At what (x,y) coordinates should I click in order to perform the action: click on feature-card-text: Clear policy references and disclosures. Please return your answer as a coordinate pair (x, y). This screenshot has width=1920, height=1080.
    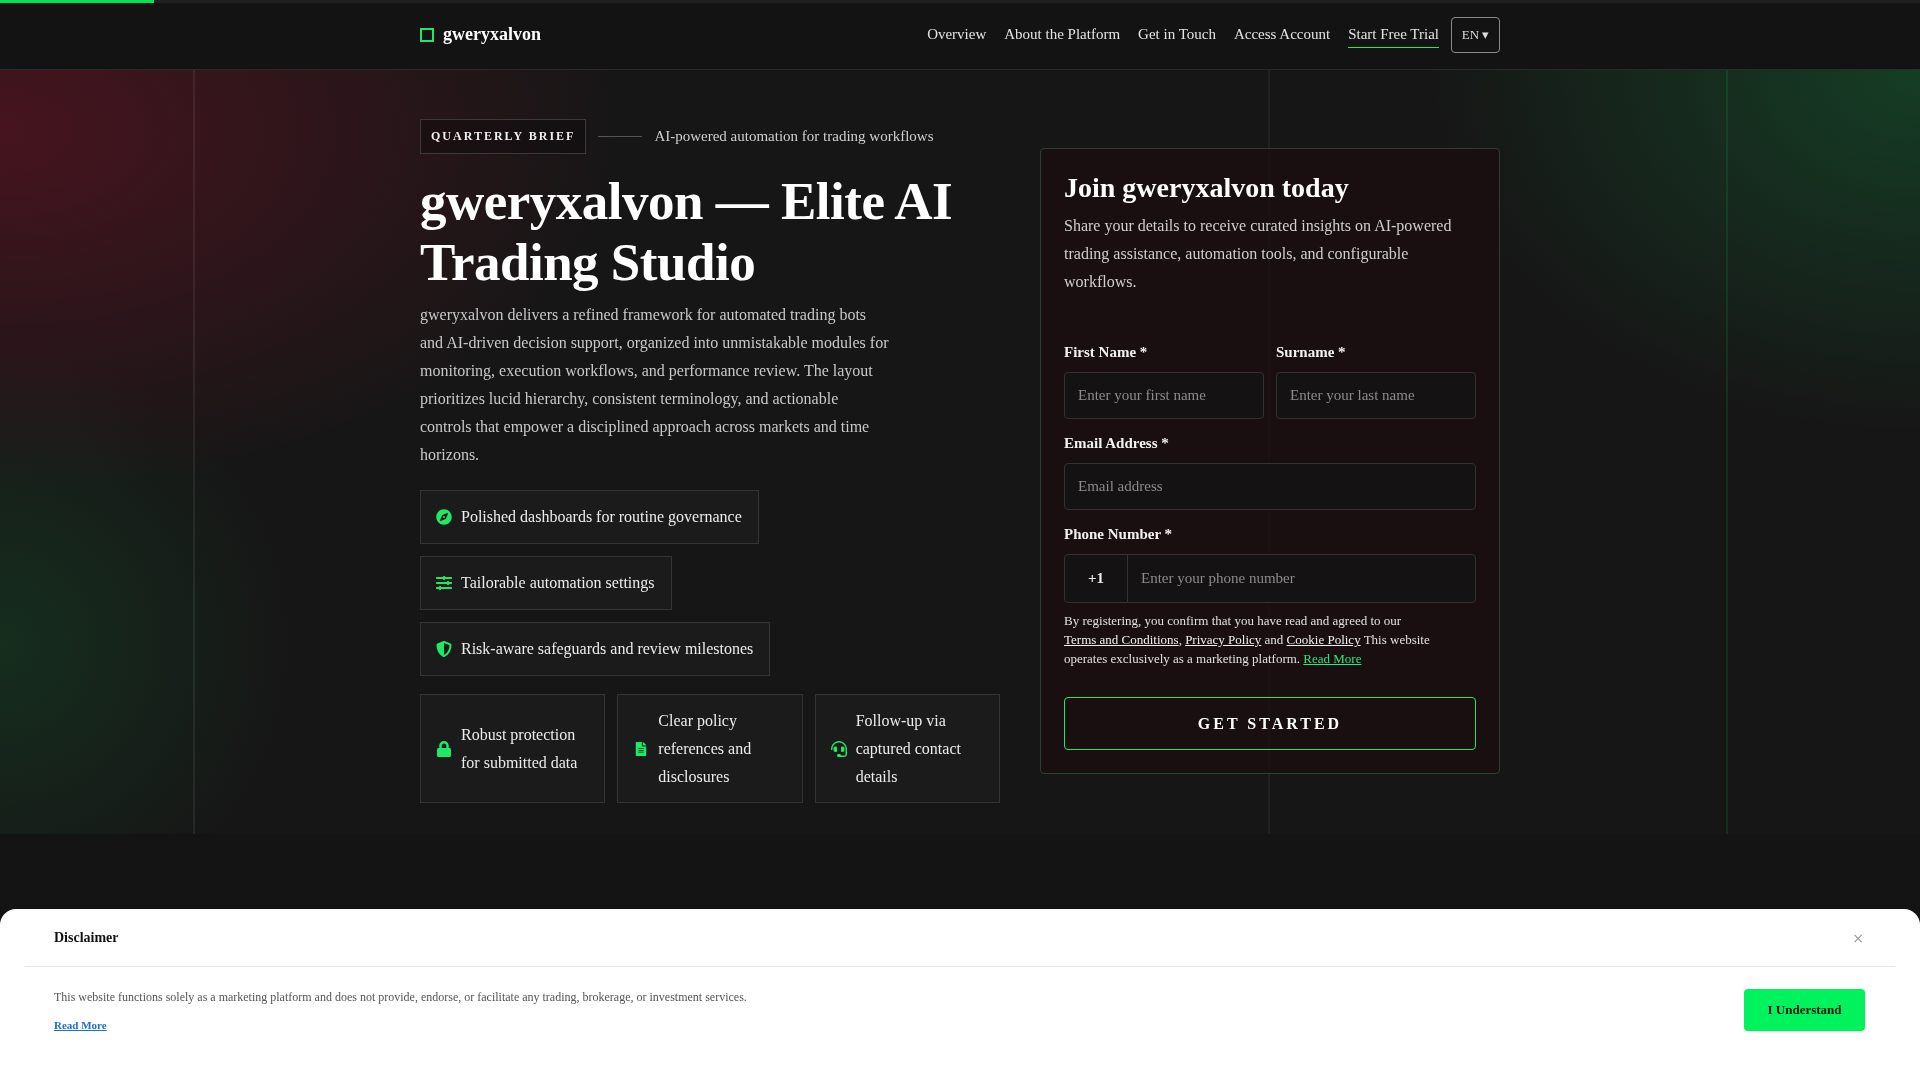
    Looking at the image, I should click on (705, 748).